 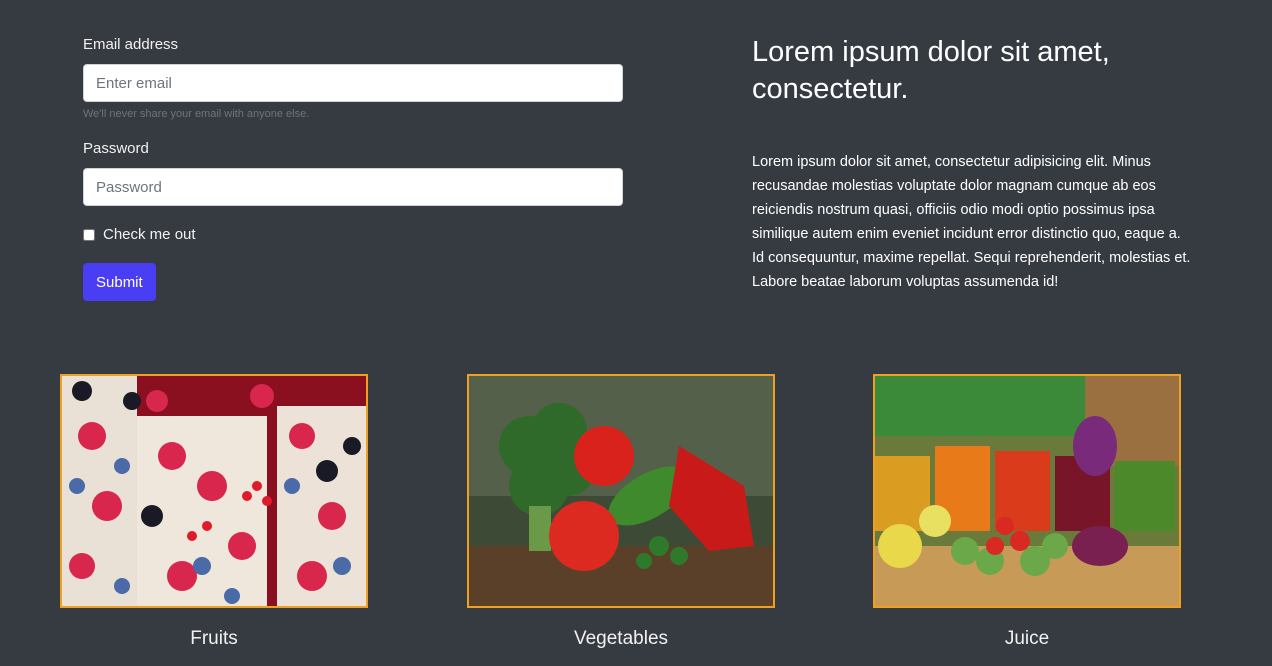 What do you see at coordinates (1027, 638) in the screenshot?
I see `card-caption-juice: Juice` at bounding box center [1027, 638].